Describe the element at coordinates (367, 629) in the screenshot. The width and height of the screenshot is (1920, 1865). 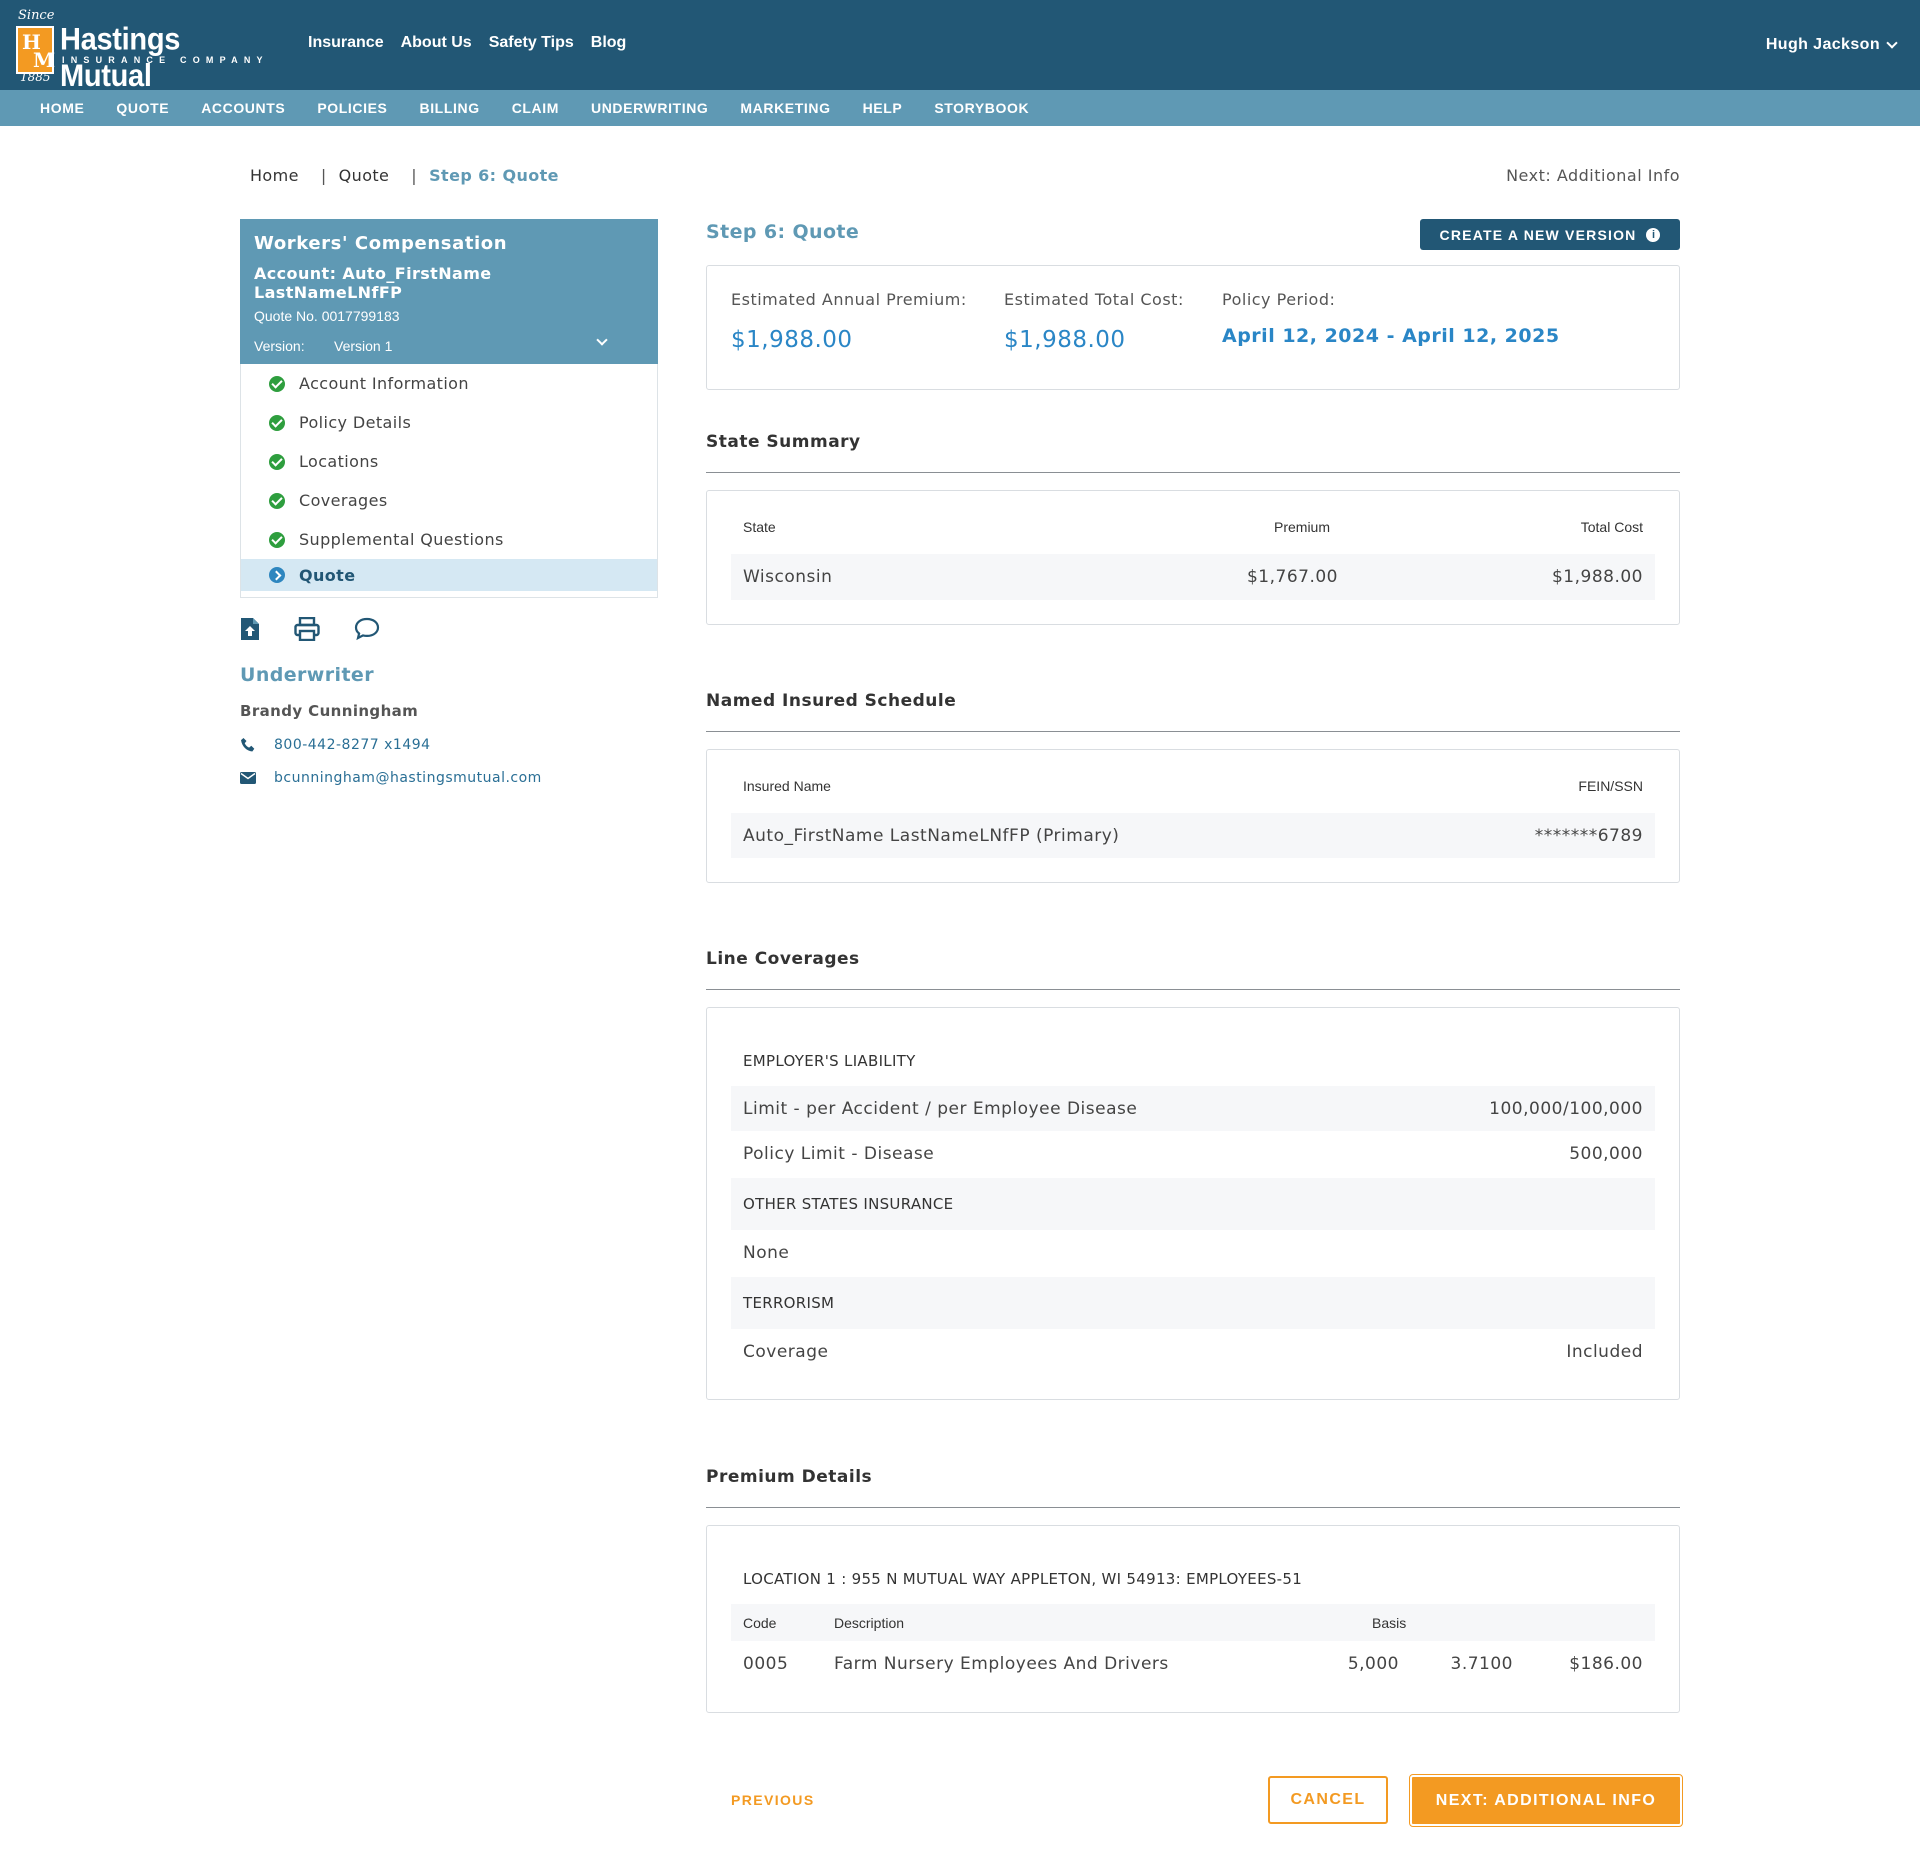
I see `comment-icon` at that location.